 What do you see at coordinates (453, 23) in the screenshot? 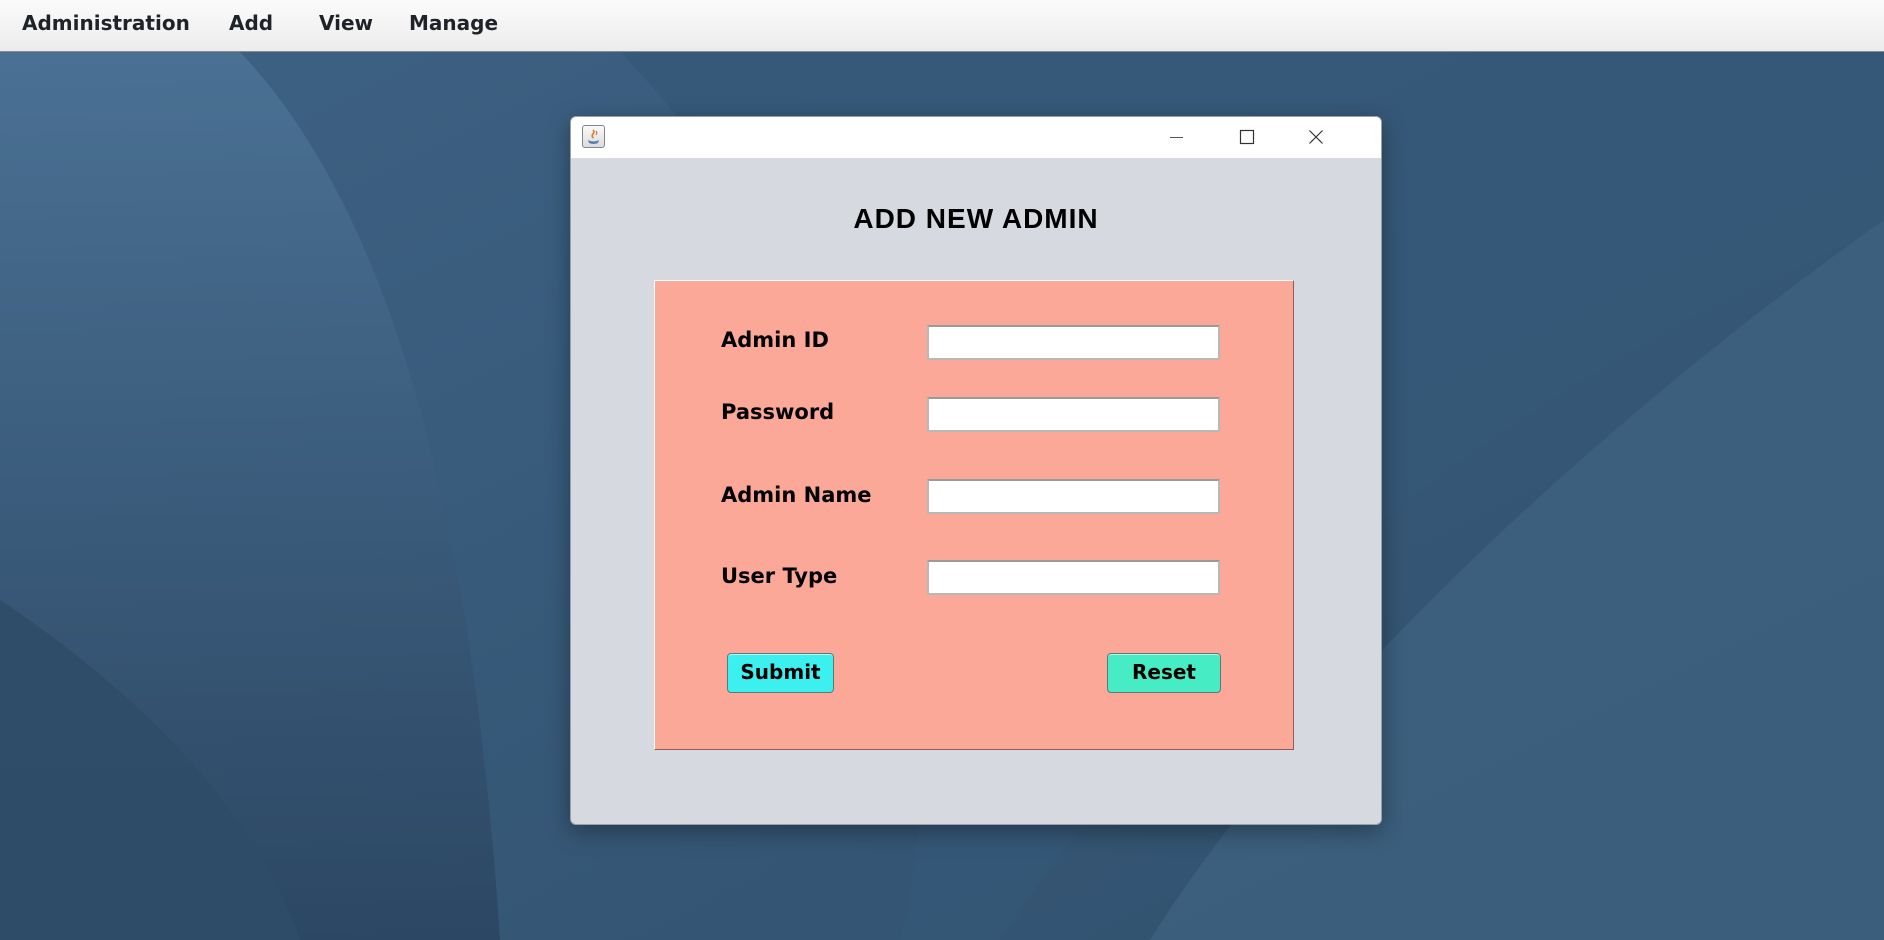
I see `menu-manage: Manage` at bounding box center [453, 23].